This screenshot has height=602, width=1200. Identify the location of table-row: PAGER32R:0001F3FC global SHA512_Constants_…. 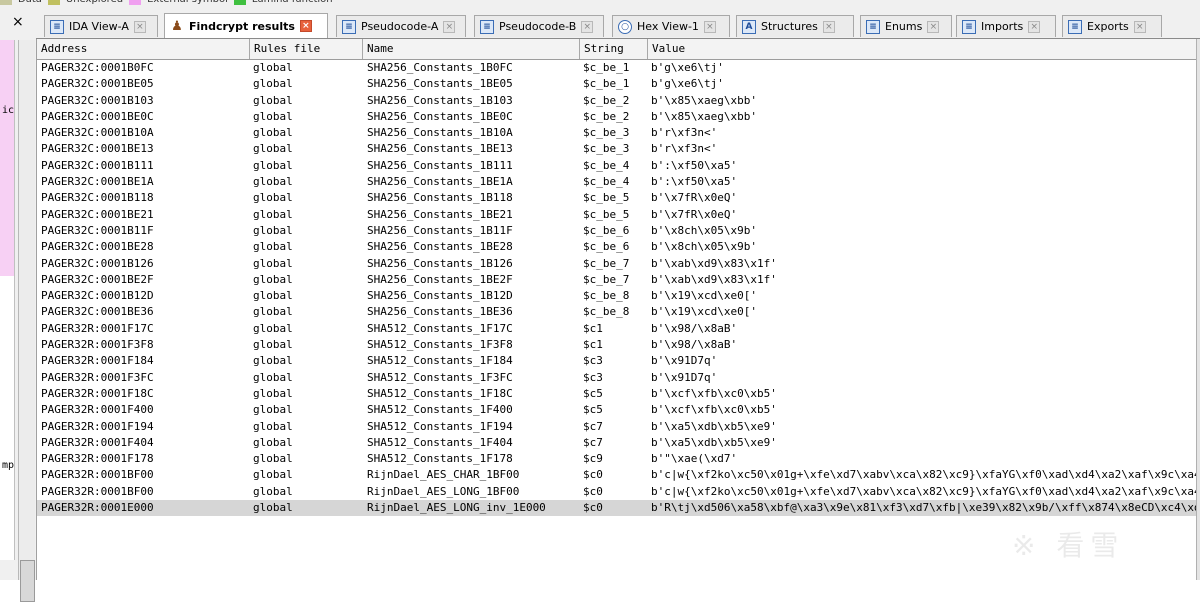
(616, 378).